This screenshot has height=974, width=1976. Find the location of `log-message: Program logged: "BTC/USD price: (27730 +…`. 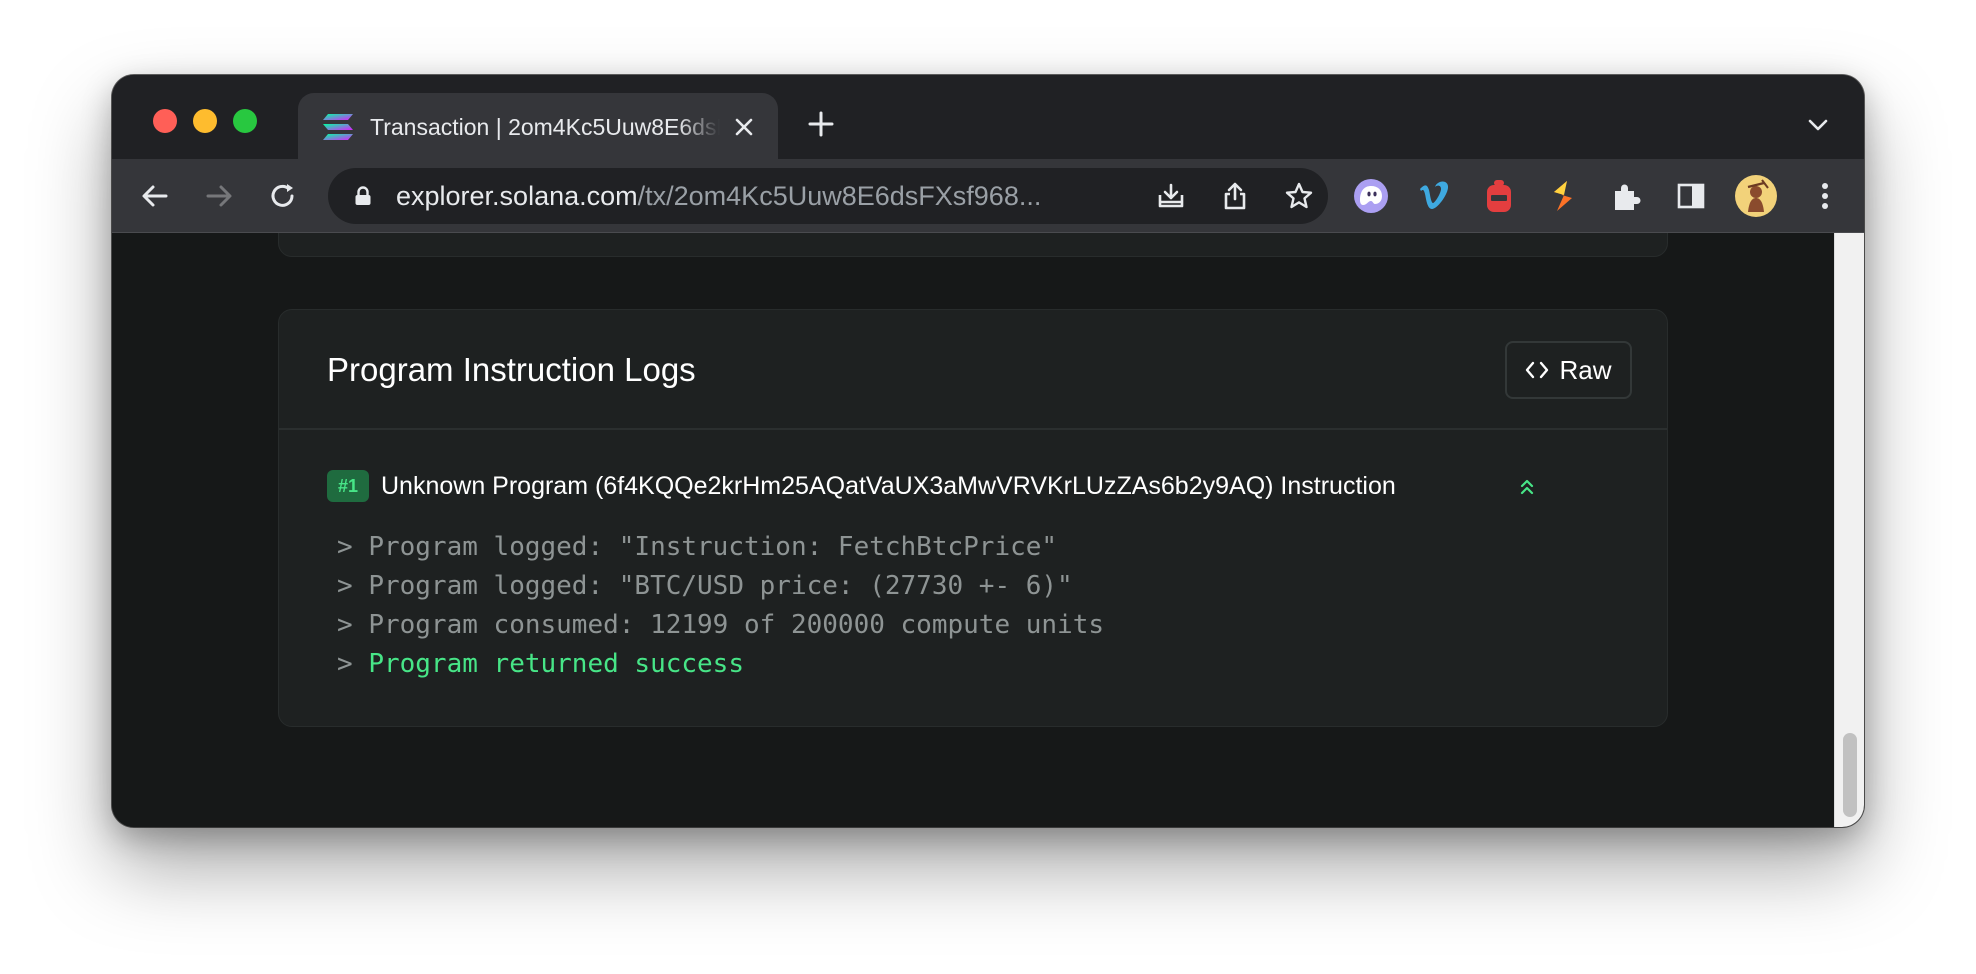

log-message: Program logged: "BTC/USD price: (27730 +… is located at coordinates (720, 586).